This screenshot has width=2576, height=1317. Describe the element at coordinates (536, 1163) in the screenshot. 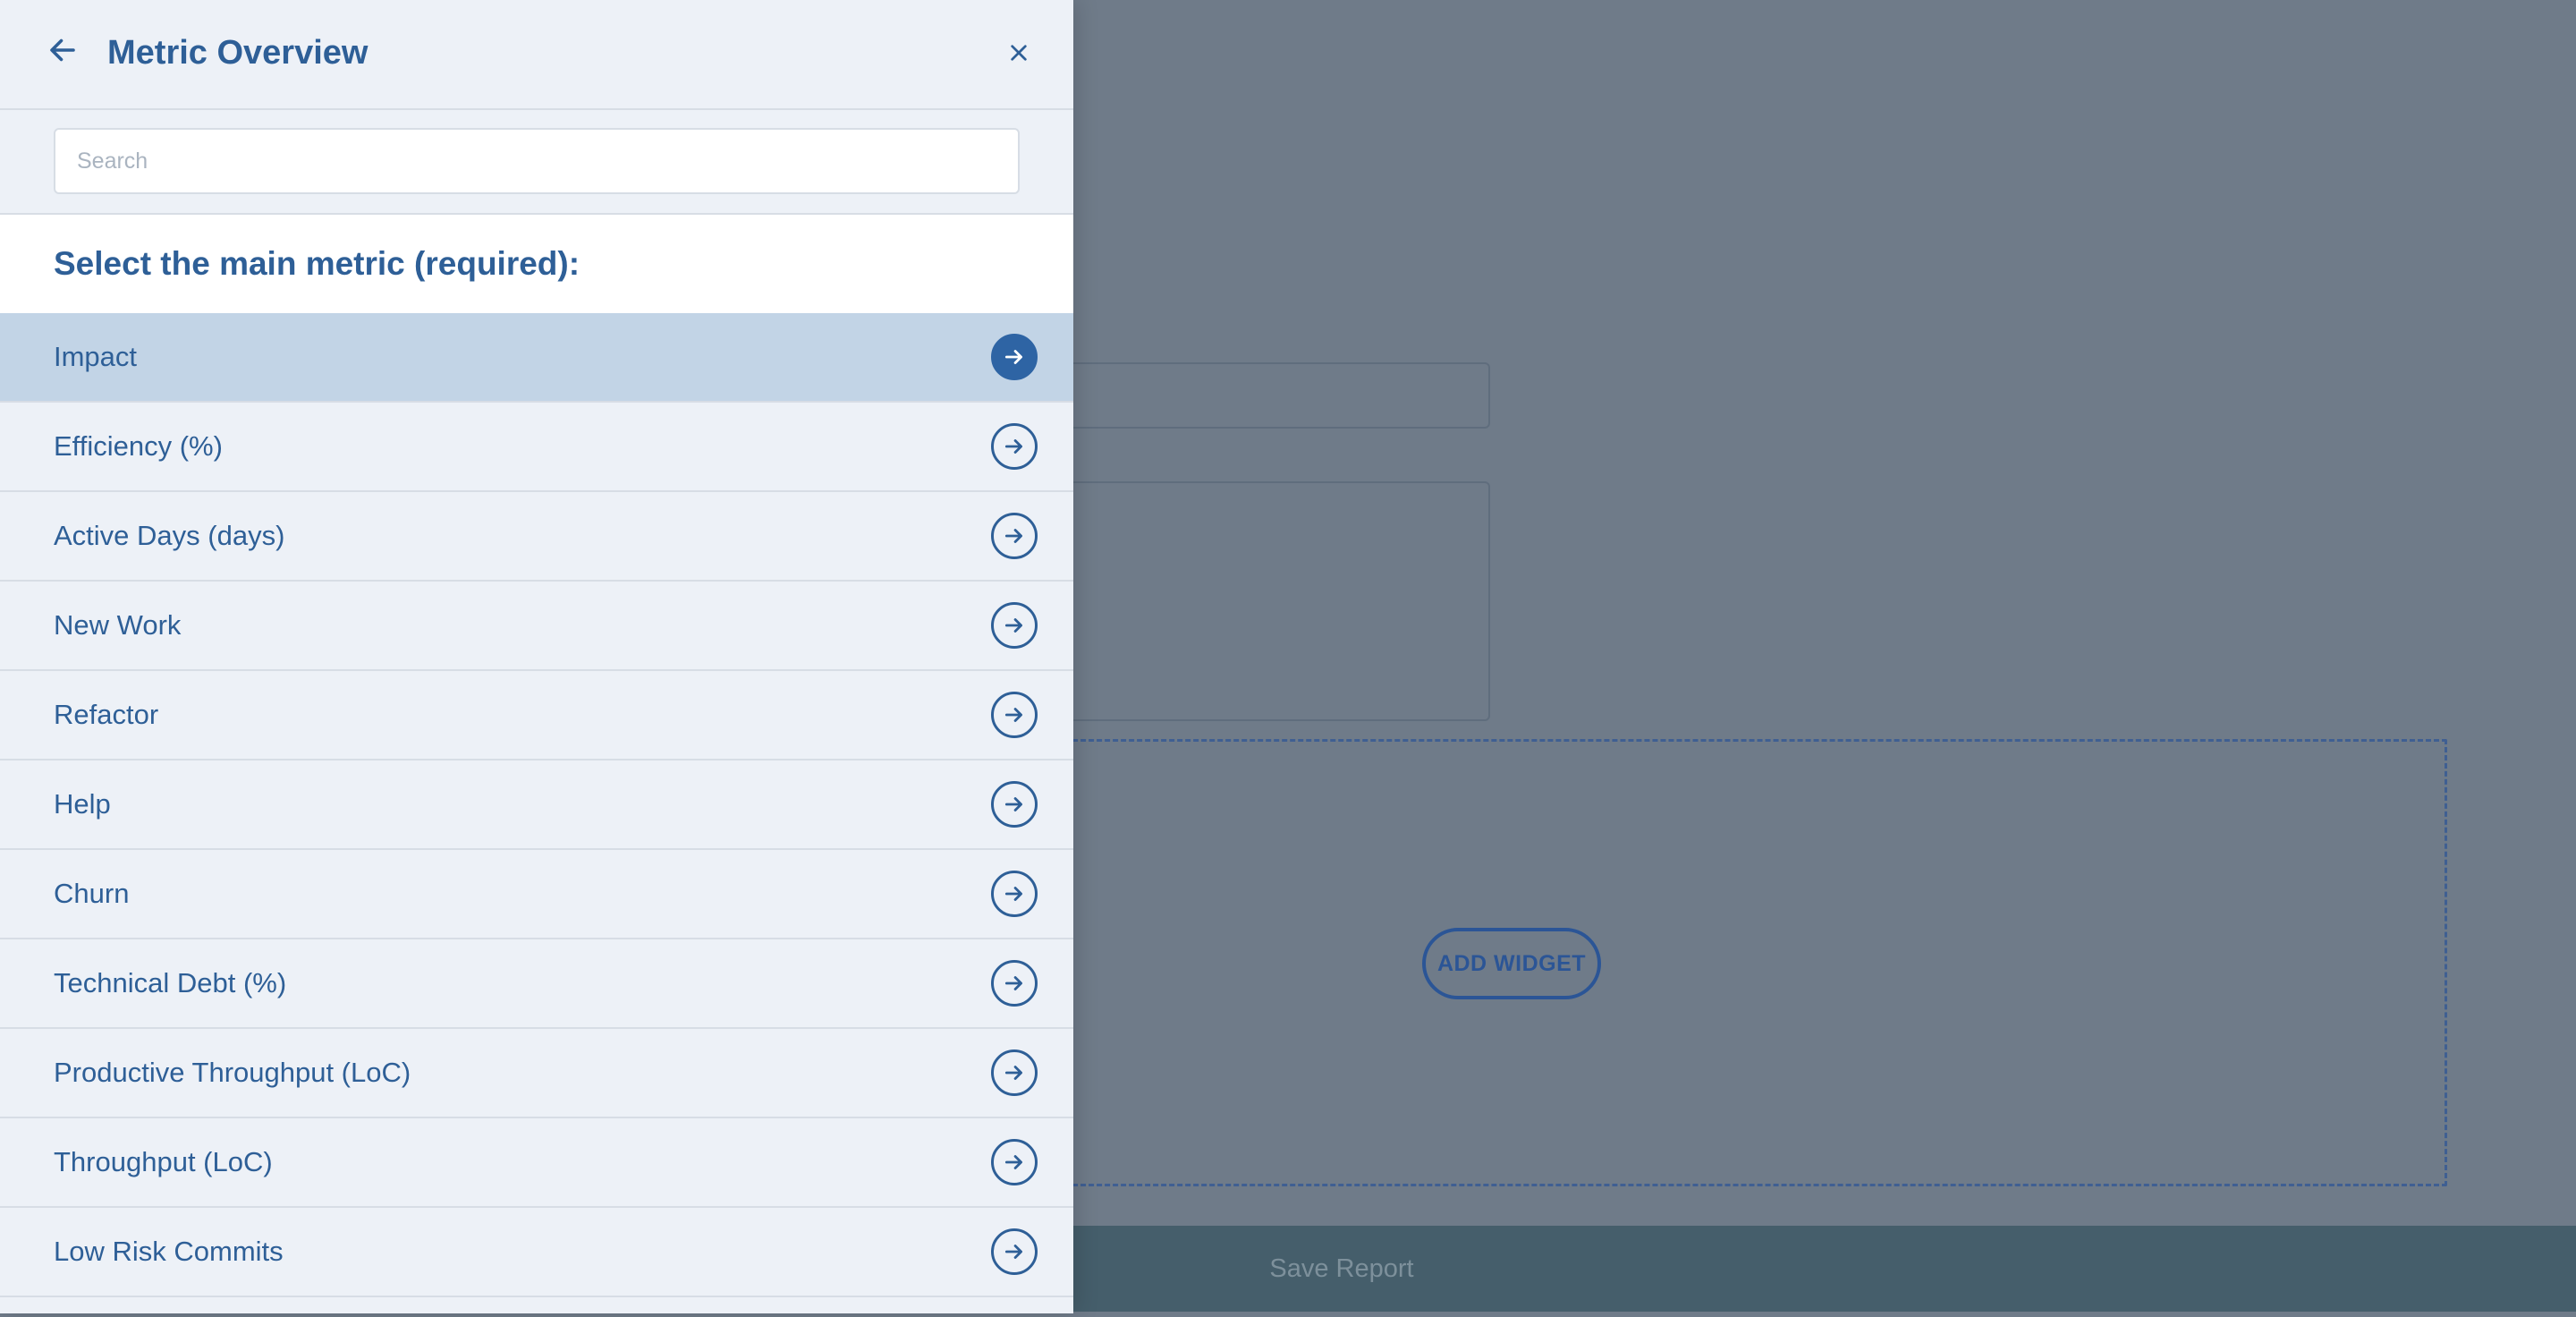

I see `metric-item: Throughput (LoC)` at that location.